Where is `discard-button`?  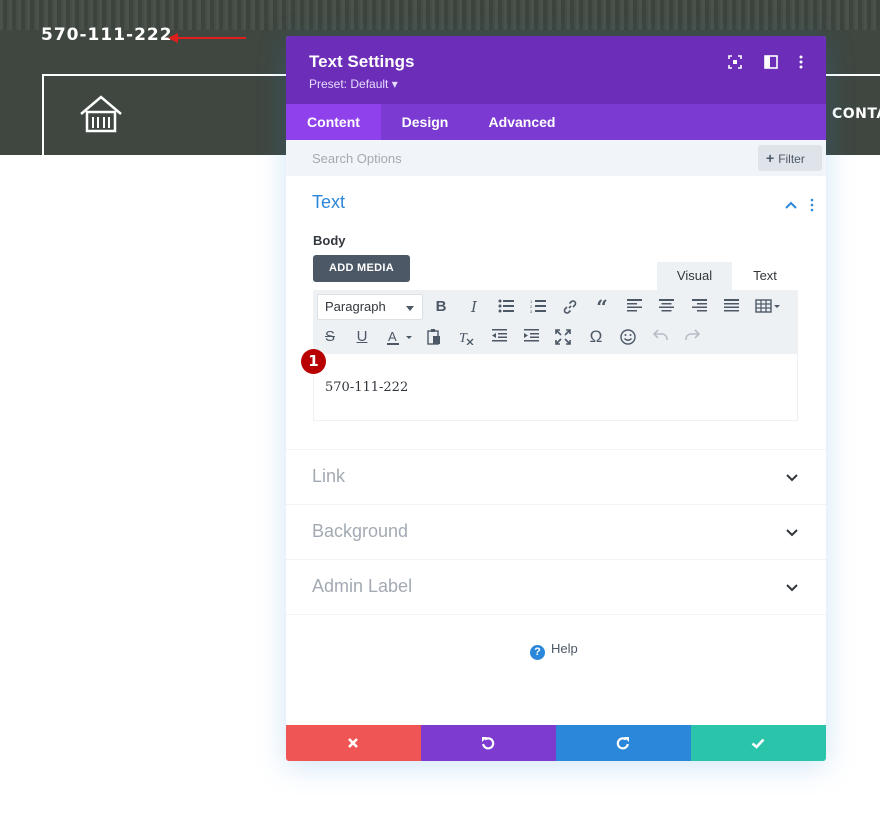 discard-button is located at coordinates (353, 743).